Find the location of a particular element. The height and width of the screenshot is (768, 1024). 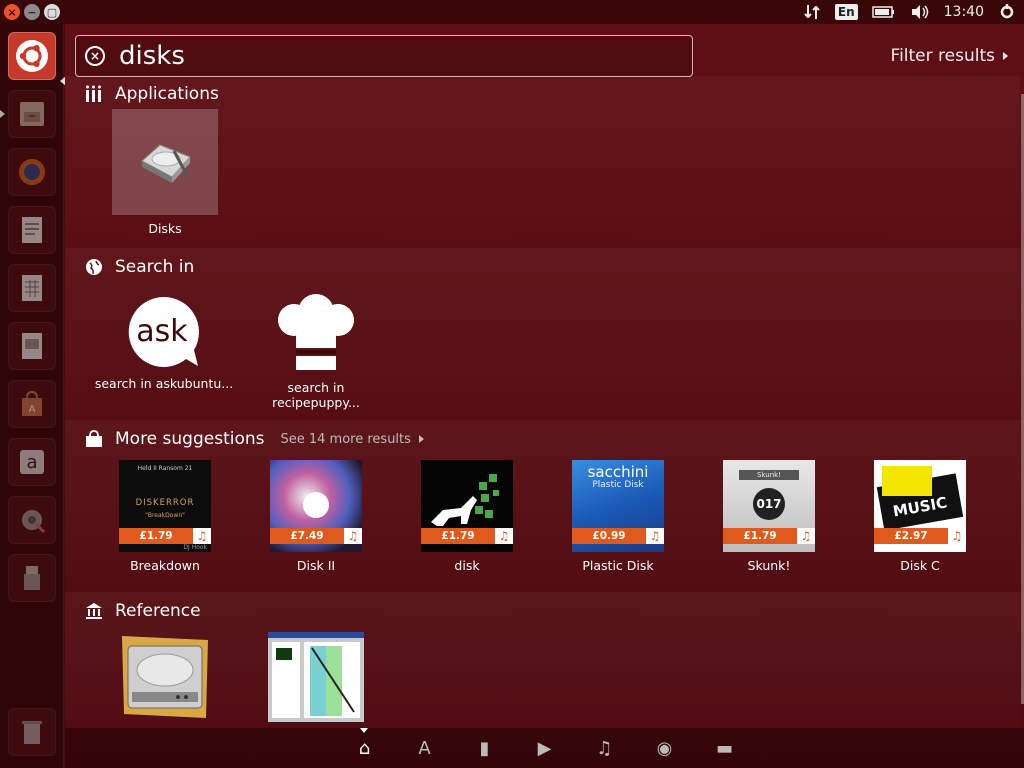

category-header-reference: Reference is located at coordinates (143, 611).